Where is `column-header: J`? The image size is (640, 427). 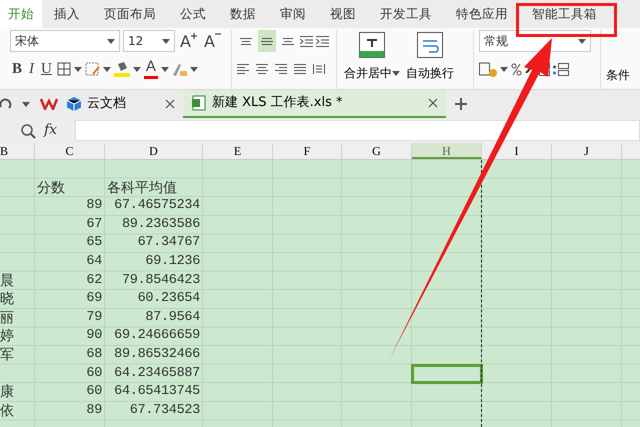
column-header: J is located at coordinates (587, 151).